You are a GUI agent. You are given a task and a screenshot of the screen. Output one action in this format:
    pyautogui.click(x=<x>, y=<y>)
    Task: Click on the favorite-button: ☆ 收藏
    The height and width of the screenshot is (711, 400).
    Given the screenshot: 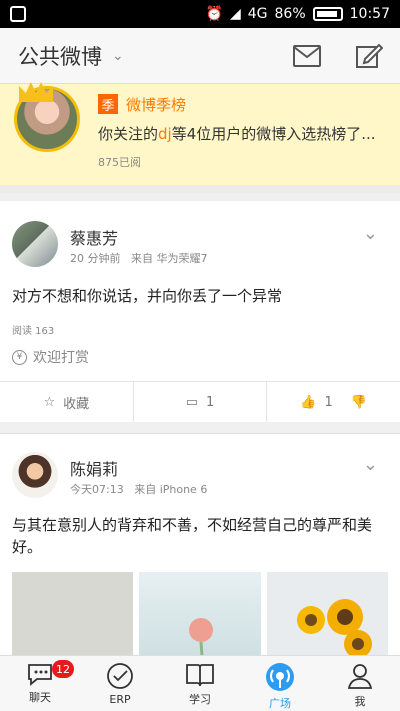 What is the action you would take?
    pyautogui.click(x=66, y=402)
    